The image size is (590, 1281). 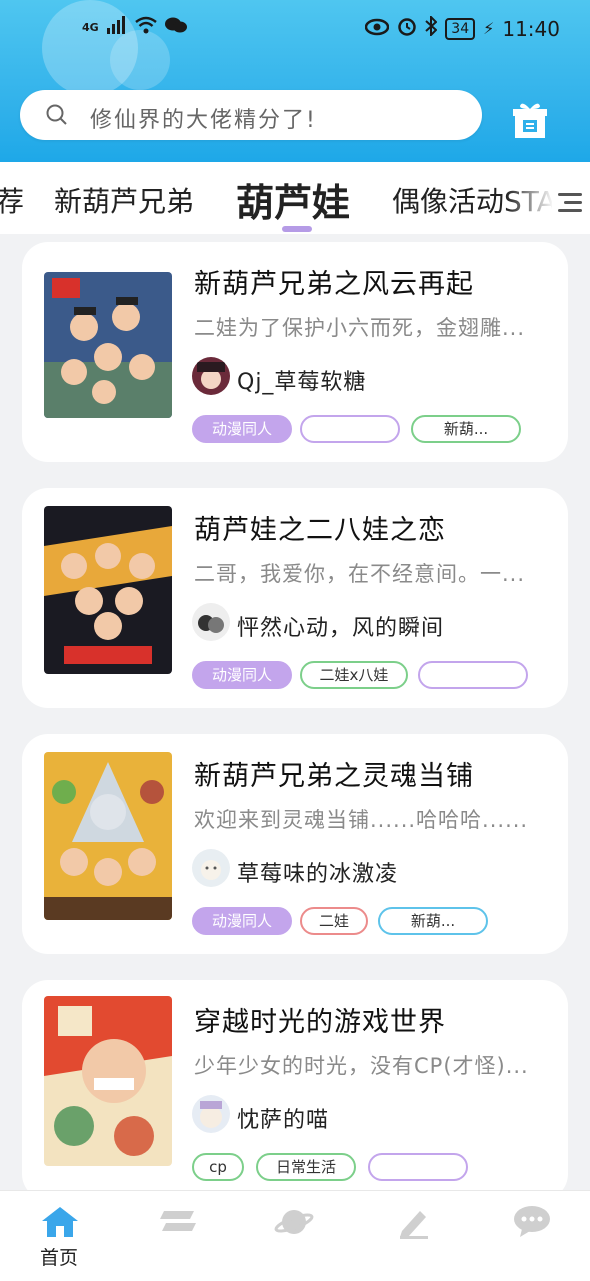 I want to click on battery-indicator: 34, so click(x=460, y=28).